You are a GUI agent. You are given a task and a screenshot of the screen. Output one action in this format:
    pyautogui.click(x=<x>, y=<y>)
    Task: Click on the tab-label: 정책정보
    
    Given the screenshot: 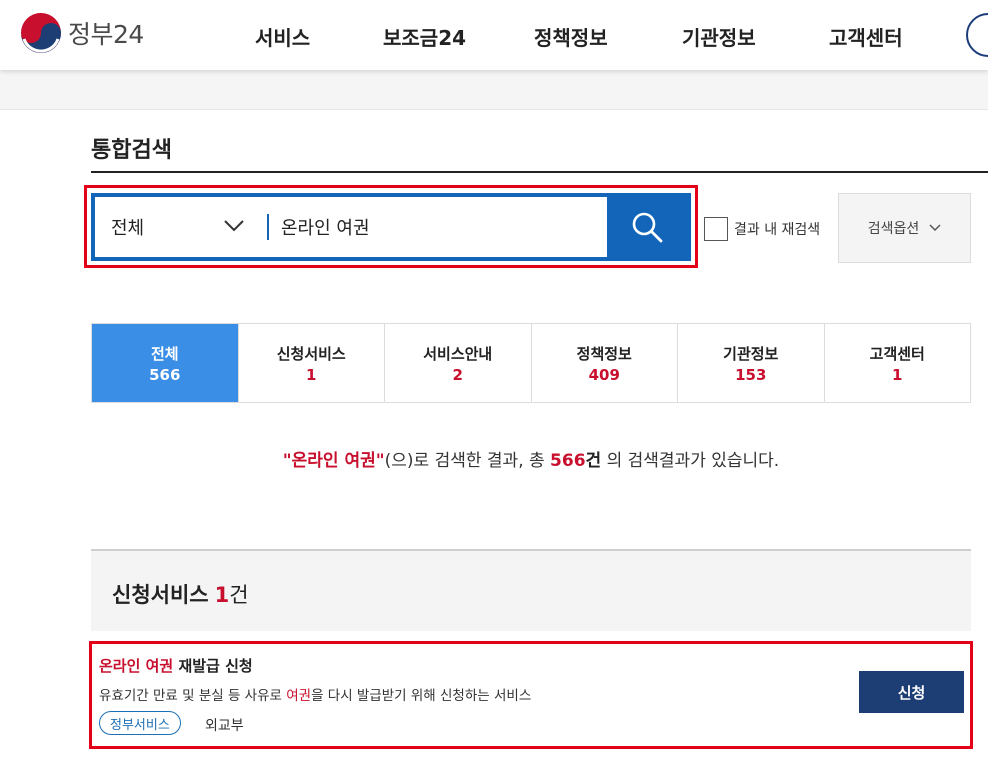 What is the action you would take?
    pyautogui.click(x=604, y=353)
    